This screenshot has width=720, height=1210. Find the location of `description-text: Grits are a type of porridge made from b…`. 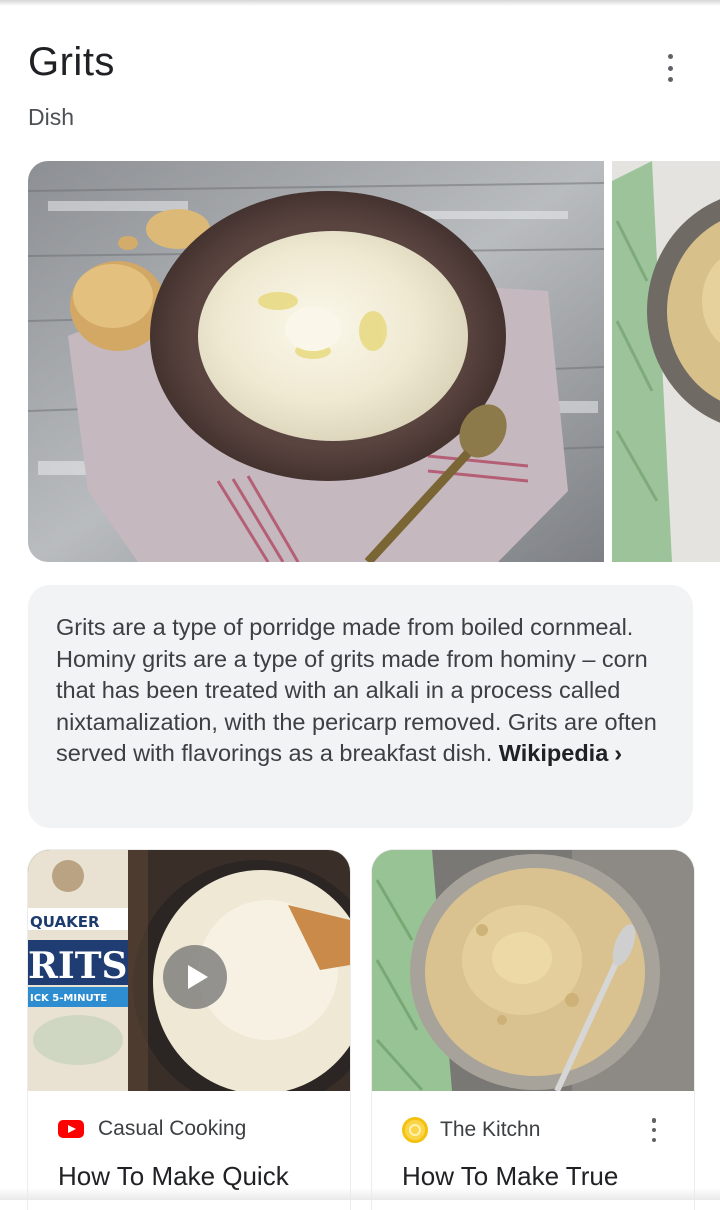

description-text: Grits are a type of porridge made from b… is located at coordinates (360, 691).